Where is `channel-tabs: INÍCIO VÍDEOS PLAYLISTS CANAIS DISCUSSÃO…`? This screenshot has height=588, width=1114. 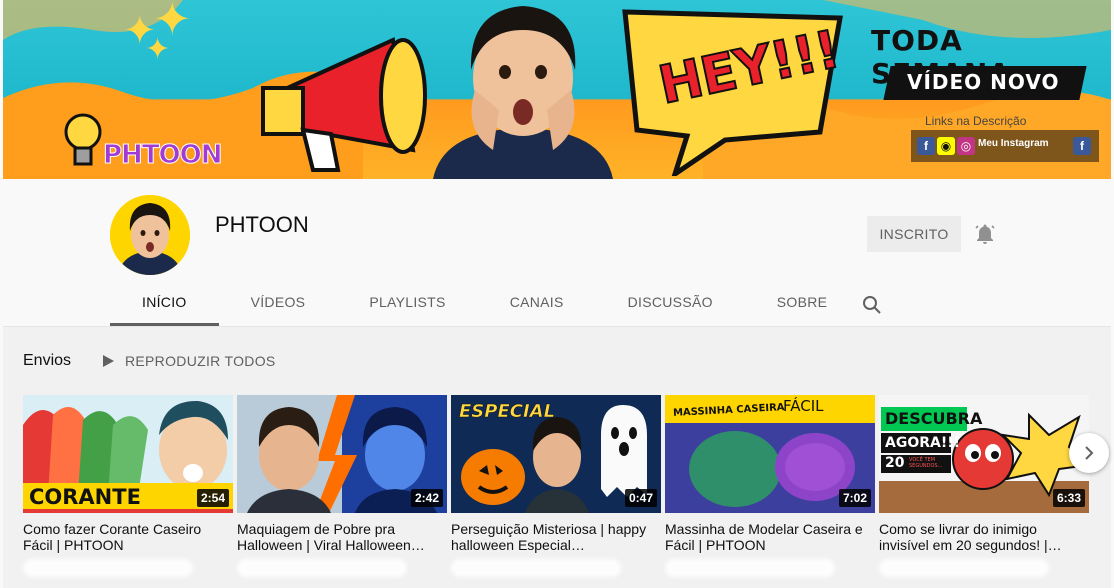
channel-tabs: INÍCIO VÍDEOS PLAYLISTS CANAIS DISCUSSÃO… is located at coordinates (495, 304).